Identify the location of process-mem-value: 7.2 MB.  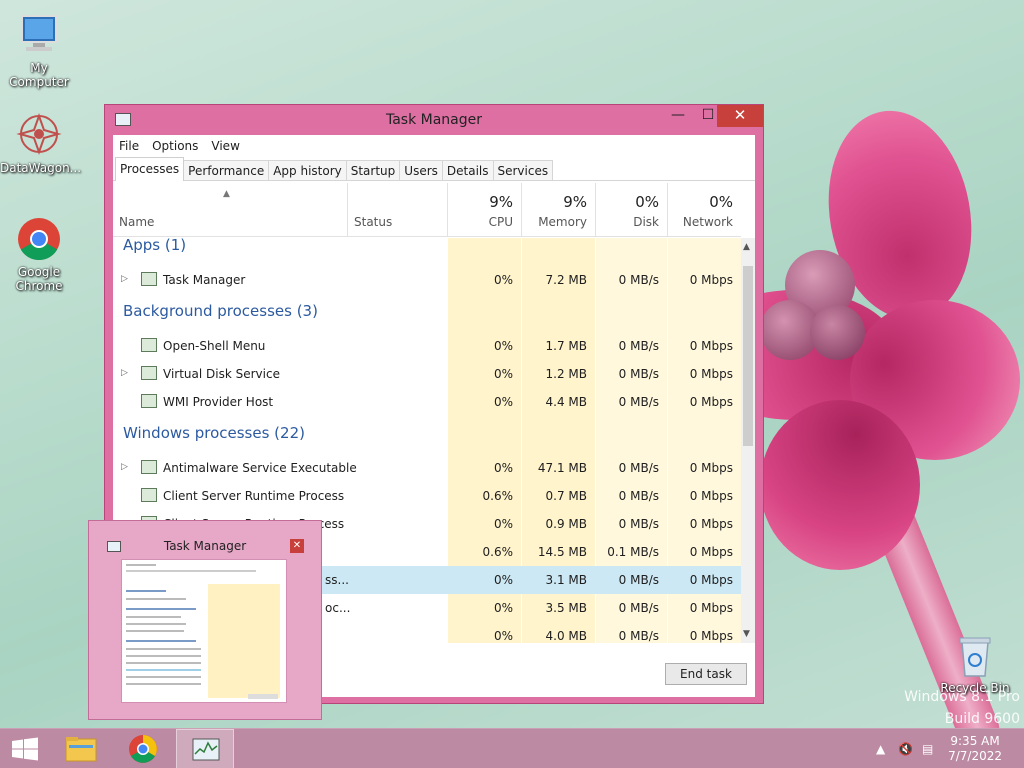
(566, 280).